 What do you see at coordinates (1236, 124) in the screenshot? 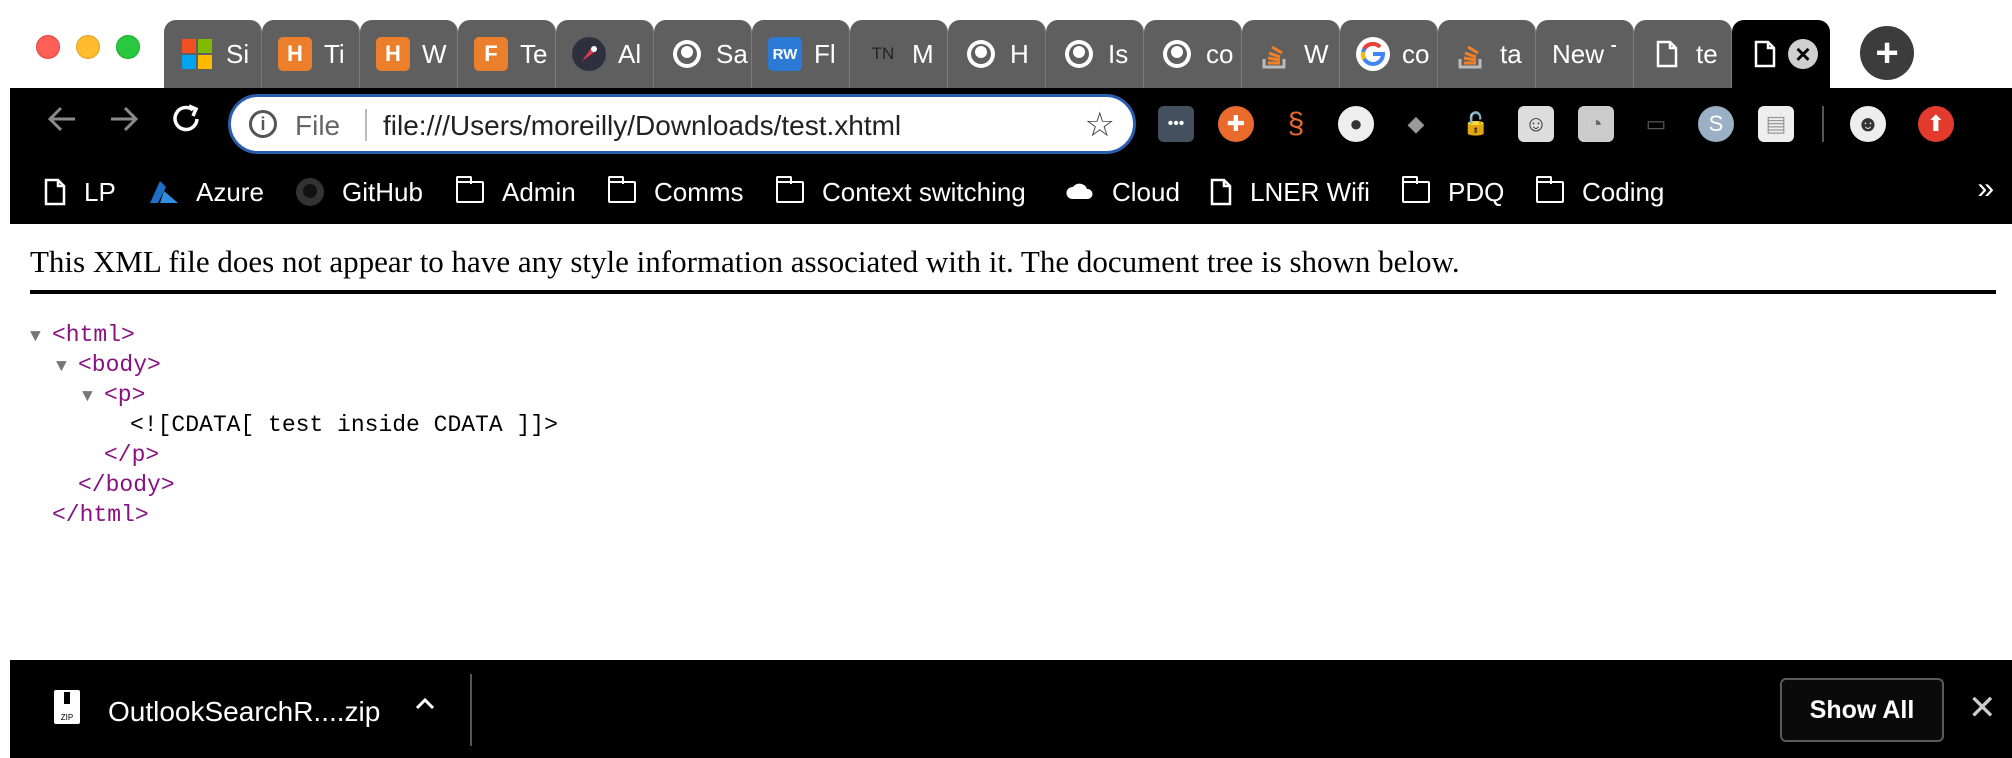
I see `lifebuoy-icon: ✚` at bounding box center [1236, 124].